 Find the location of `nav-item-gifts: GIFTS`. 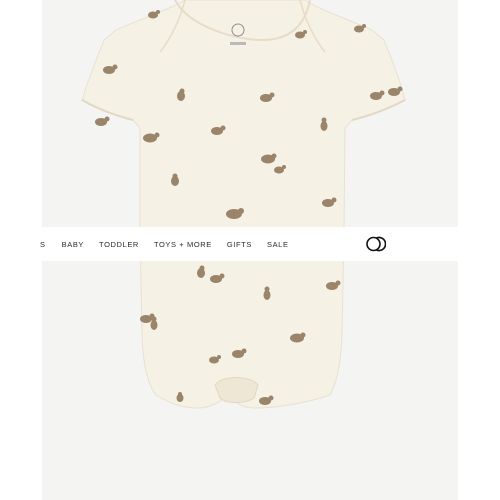

nav-item-gifts: GIFTS is located at coordinates (239, 244).